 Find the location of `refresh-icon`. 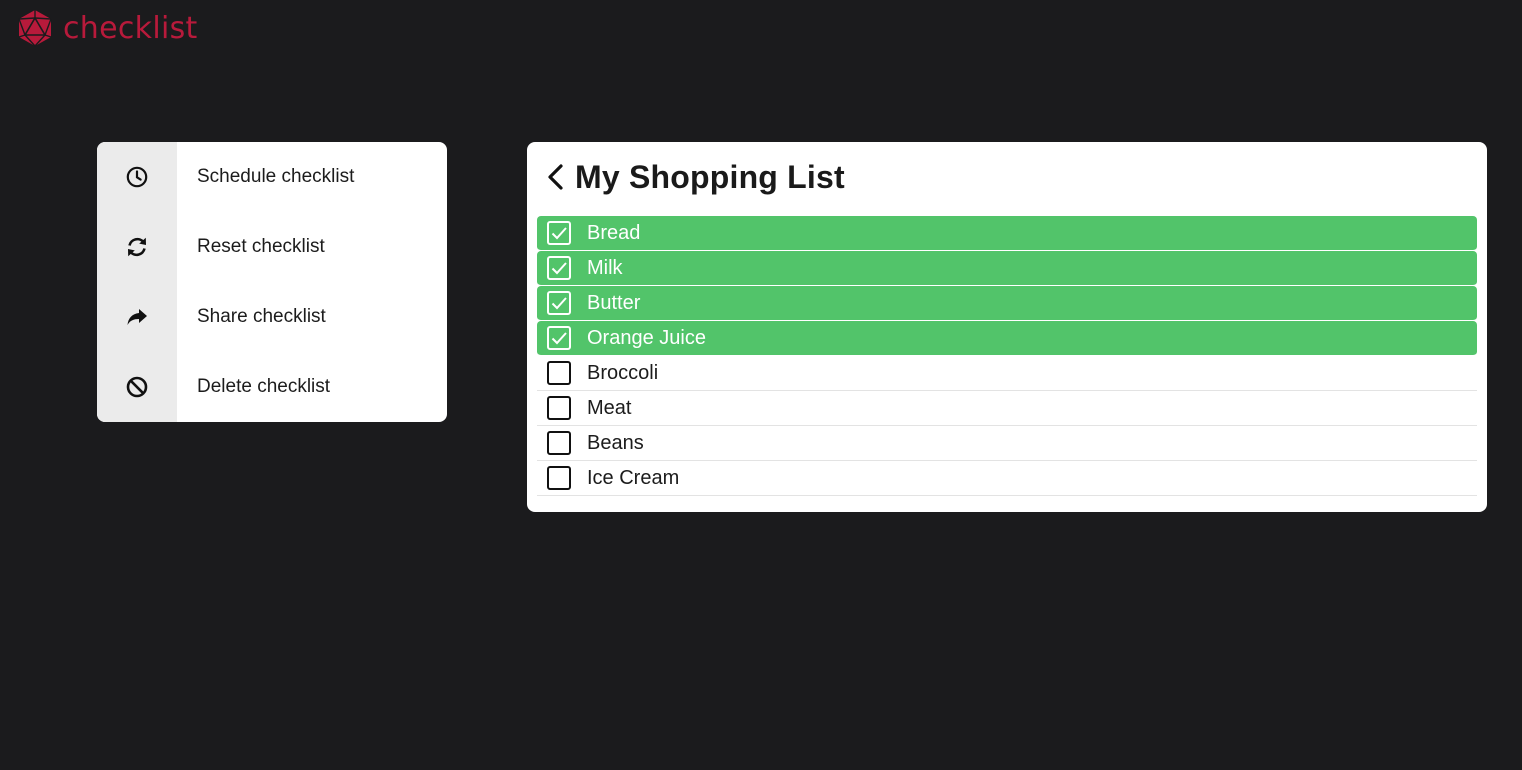

refresh-icon is located at coordinates (137, 247).